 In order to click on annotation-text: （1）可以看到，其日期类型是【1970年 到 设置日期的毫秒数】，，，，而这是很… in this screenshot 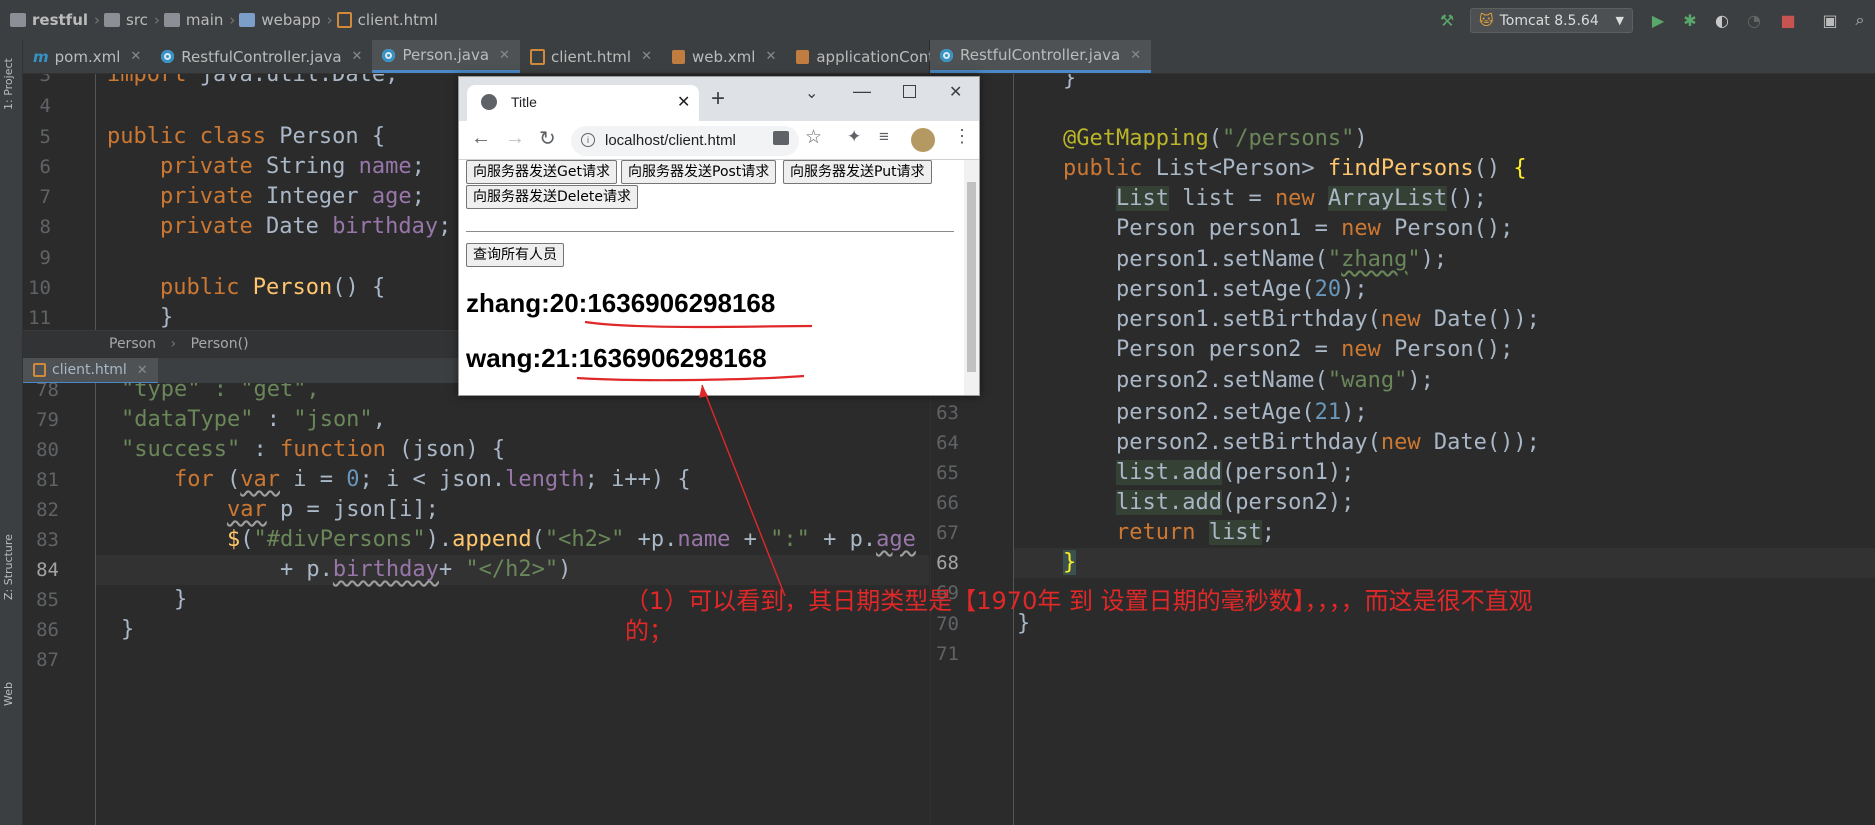, I will do `click(1079, 616)`.